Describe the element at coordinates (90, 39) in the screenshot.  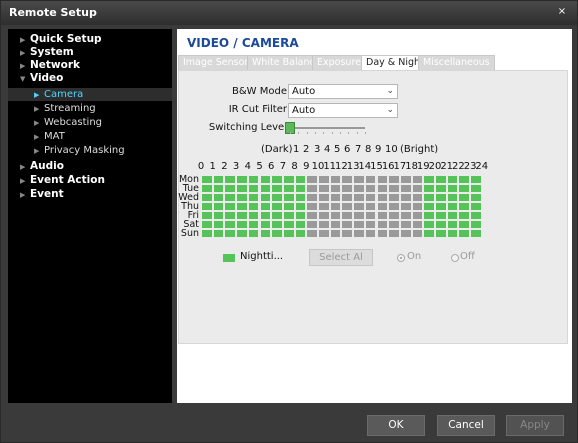
I see `sidebar-item-quick-setup: ▶ Quick Setup` at that location.